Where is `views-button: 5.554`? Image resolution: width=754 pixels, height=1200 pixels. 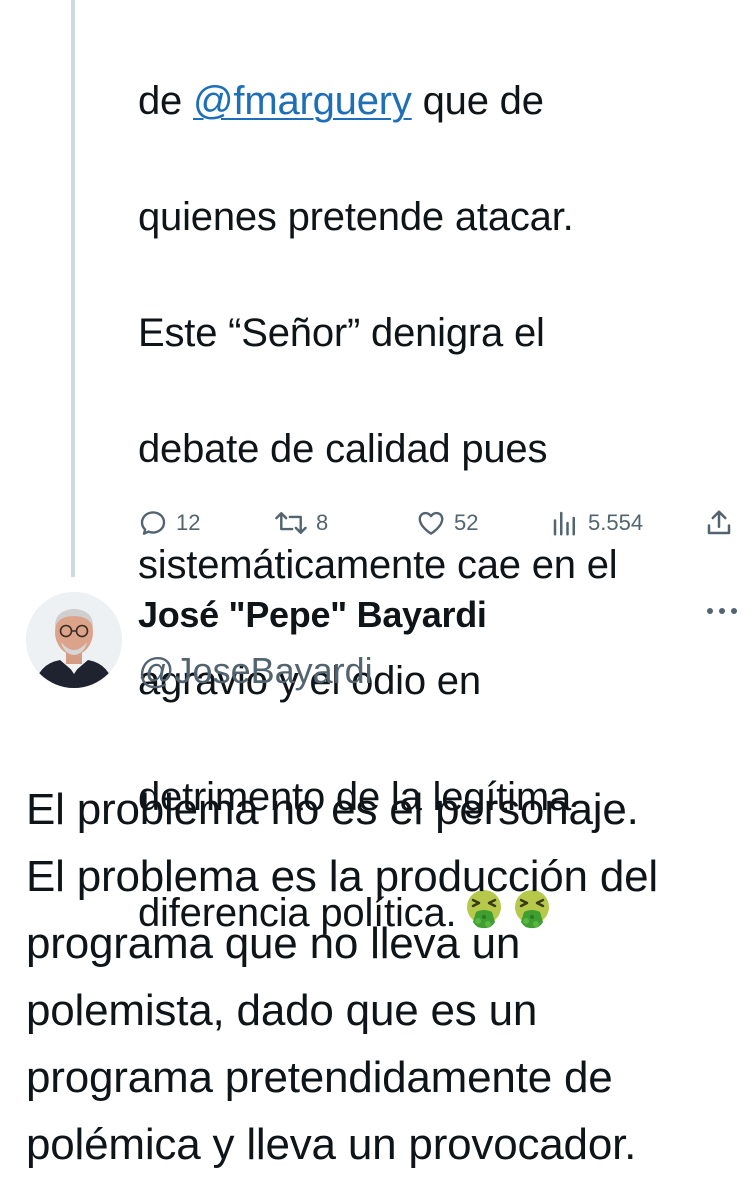 views-button: 5.554 is located at coordinates (596, 523).